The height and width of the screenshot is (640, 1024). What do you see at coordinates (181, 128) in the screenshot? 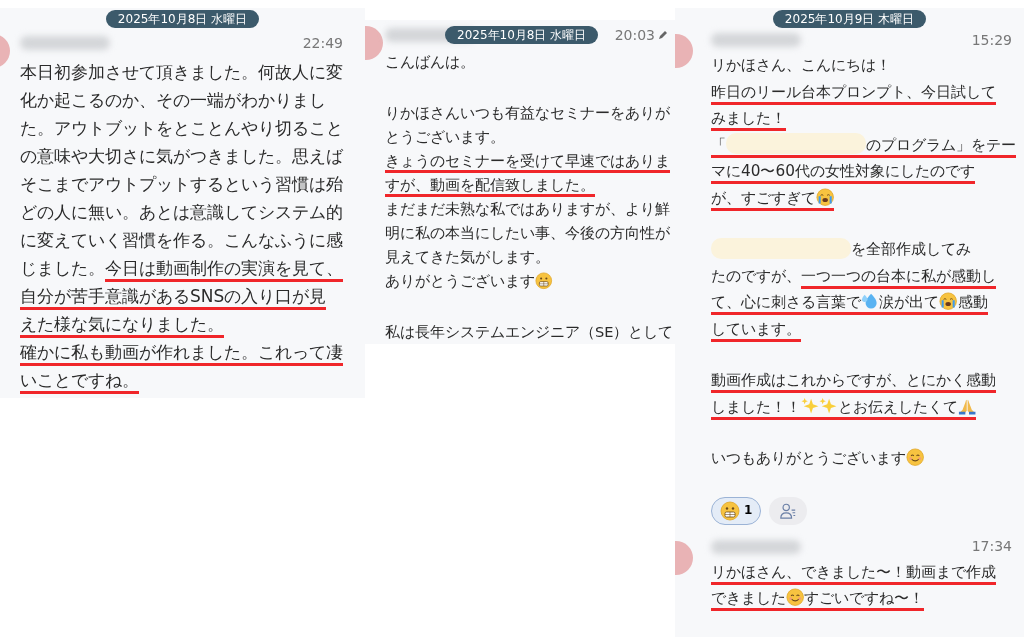
I see `message-text: た。アウトブットをとことんやり切ること` at bounding box center [181, 128].